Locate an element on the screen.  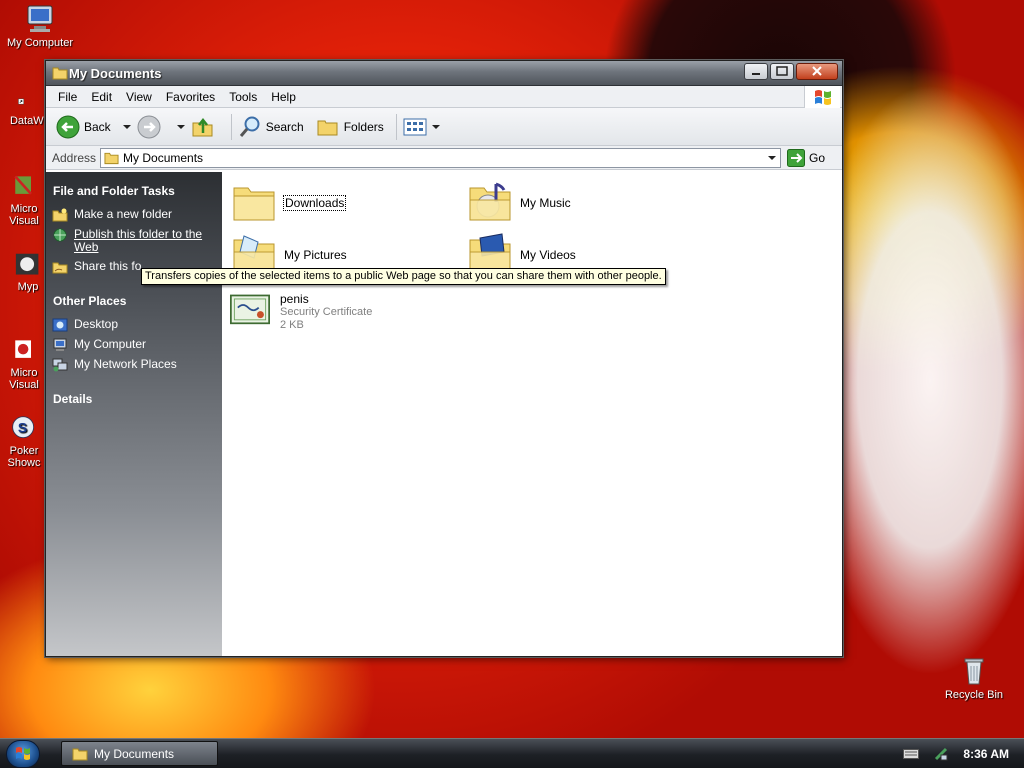
chevron-down-icon is located at coordinates (772, 157).